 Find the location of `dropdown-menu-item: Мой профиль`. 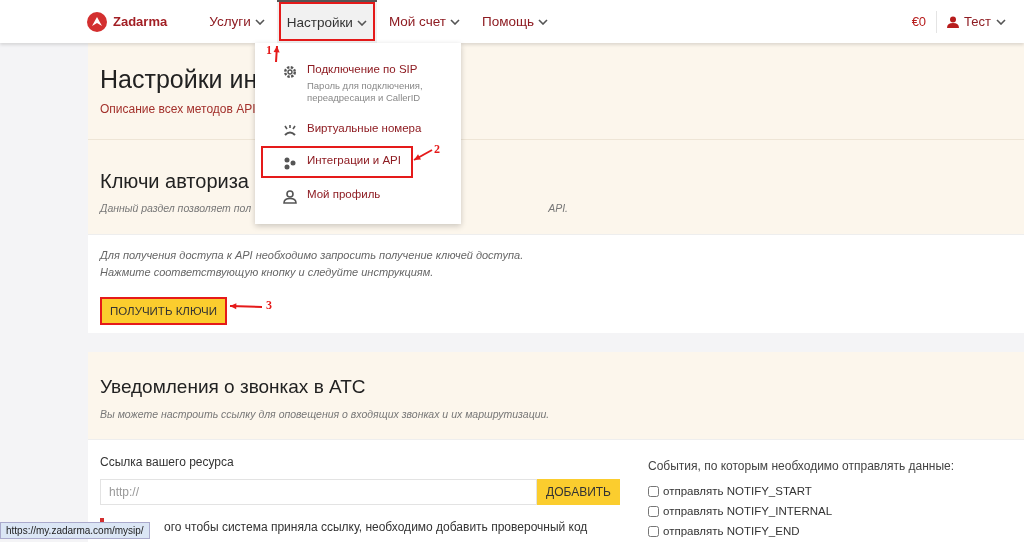

dropdown-menu-item: Мой профиль is located at coordinates (358, 196).